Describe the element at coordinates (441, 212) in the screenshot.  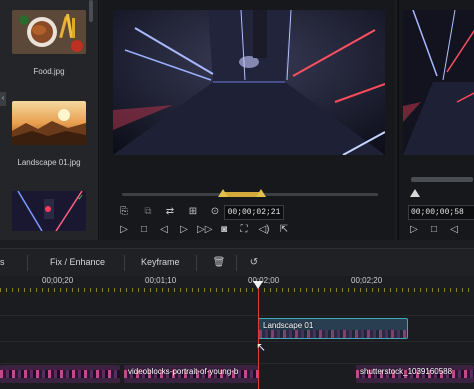
I see `program-timecode: 00;00;00;58` at that location.